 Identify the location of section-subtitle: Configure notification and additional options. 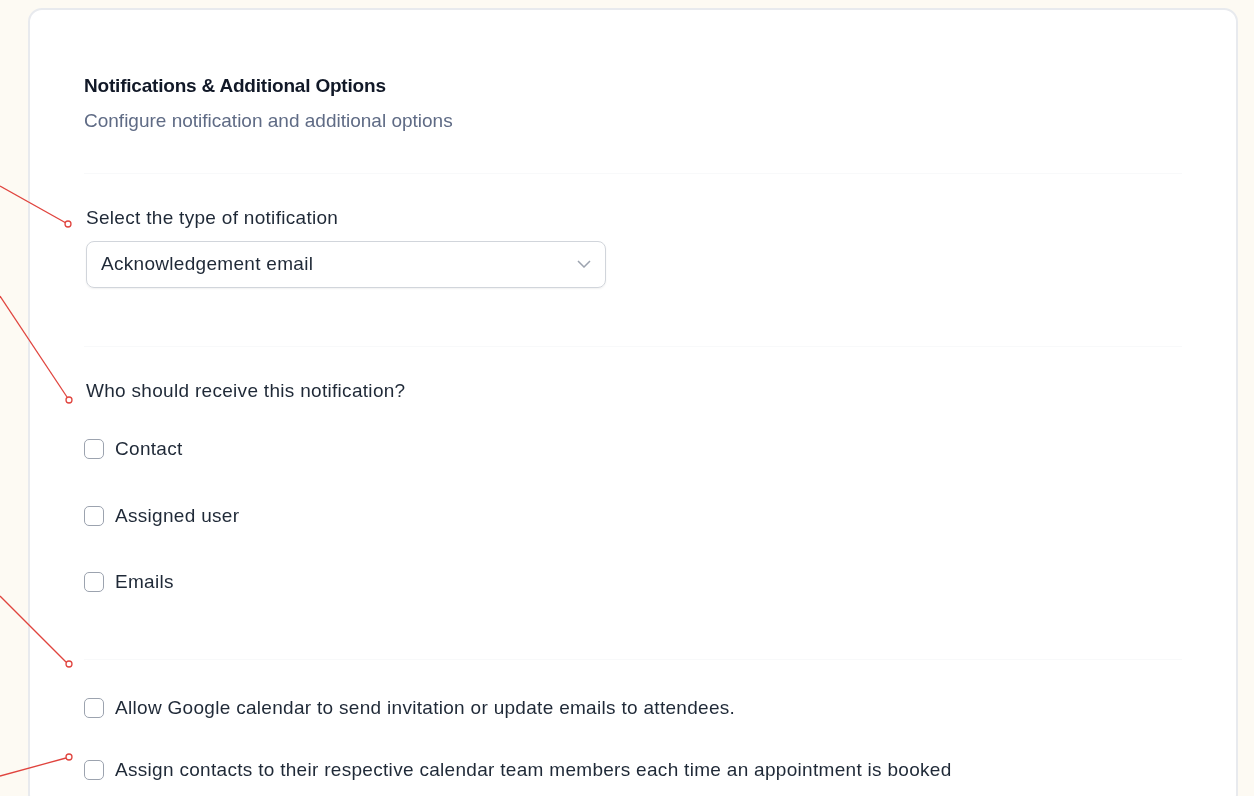
(269, 120).